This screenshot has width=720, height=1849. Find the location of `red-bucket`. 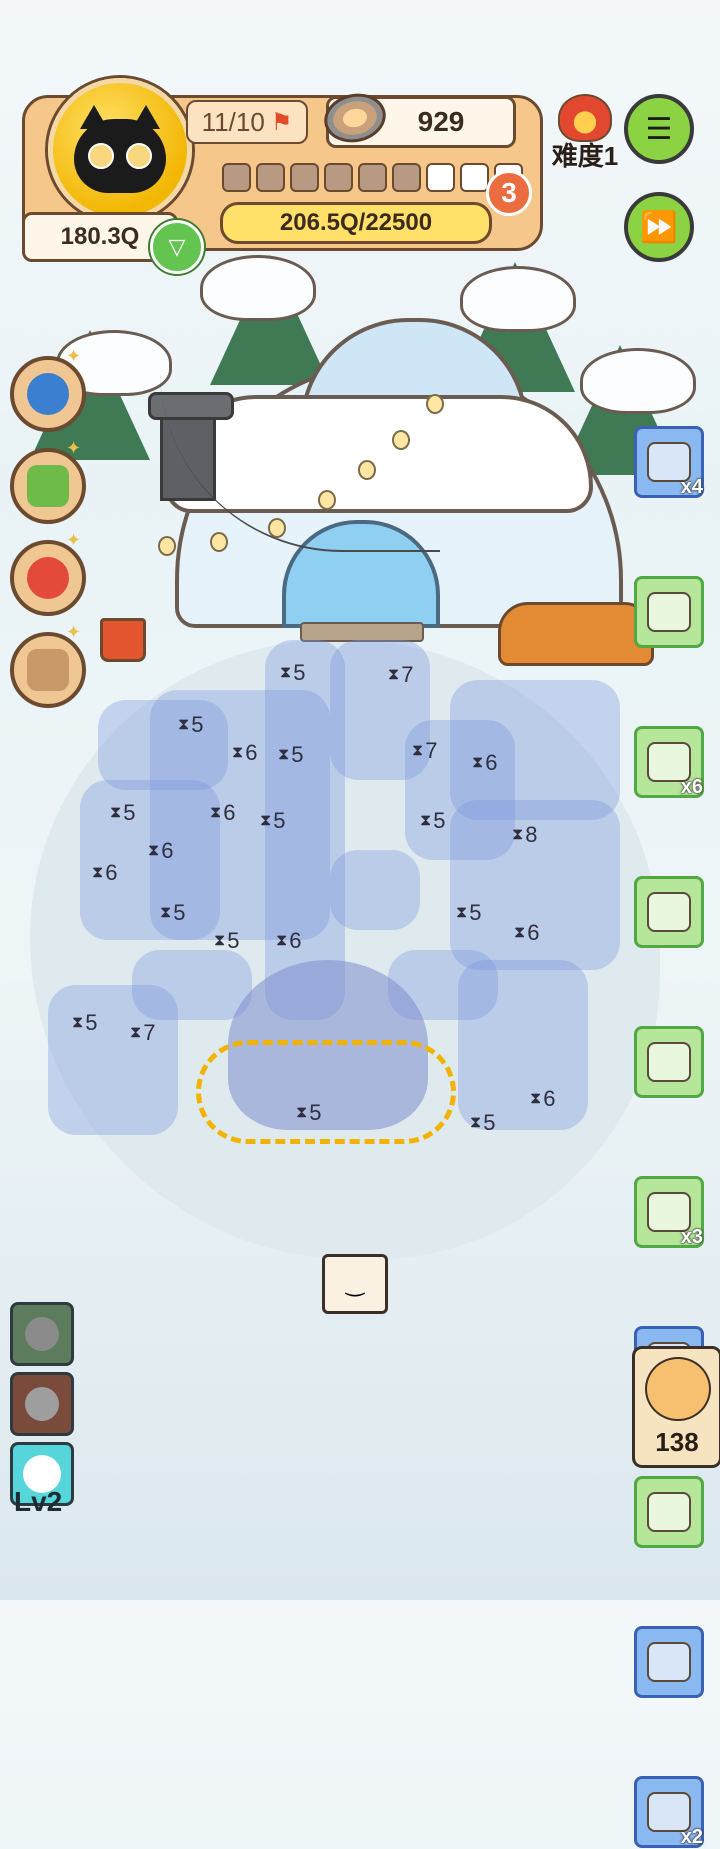

red-bucket is located at coordinates (123, 640).